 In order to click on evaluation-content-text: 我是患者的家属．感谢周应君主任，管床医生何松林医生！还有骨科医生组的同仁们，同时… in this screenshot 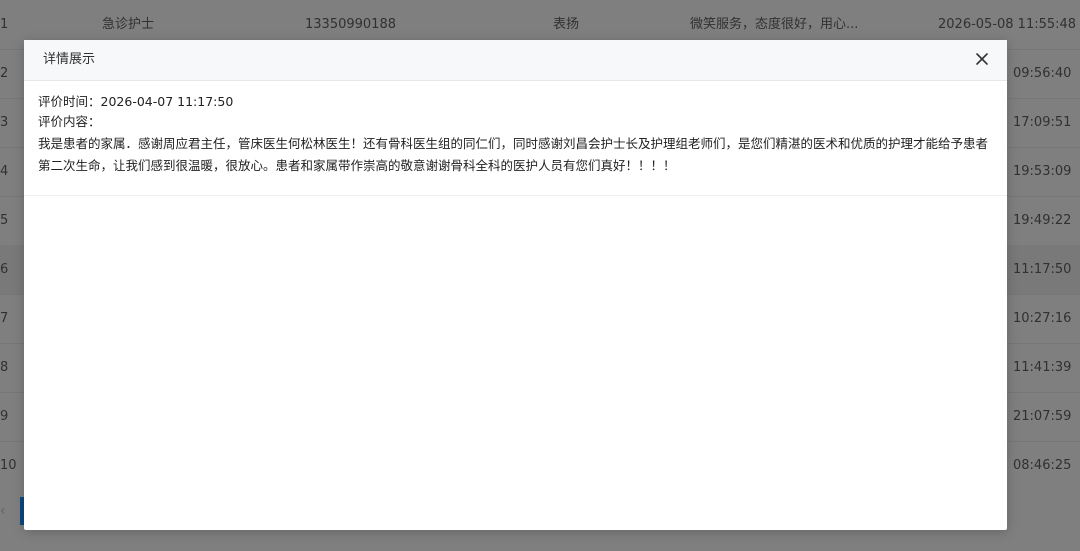, I will do `click(513, 154)`.